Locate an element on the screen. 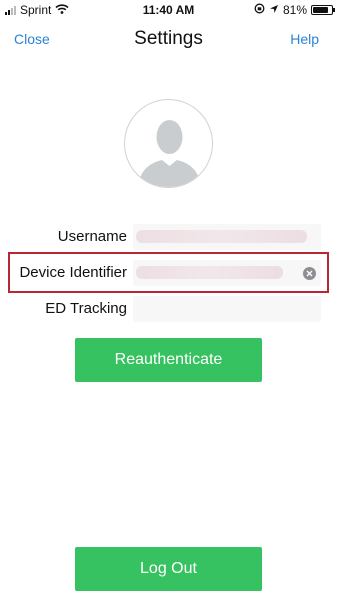 This screenshot has width=337, height=600. location-arrow-icon is located at coordinates (274, 10).